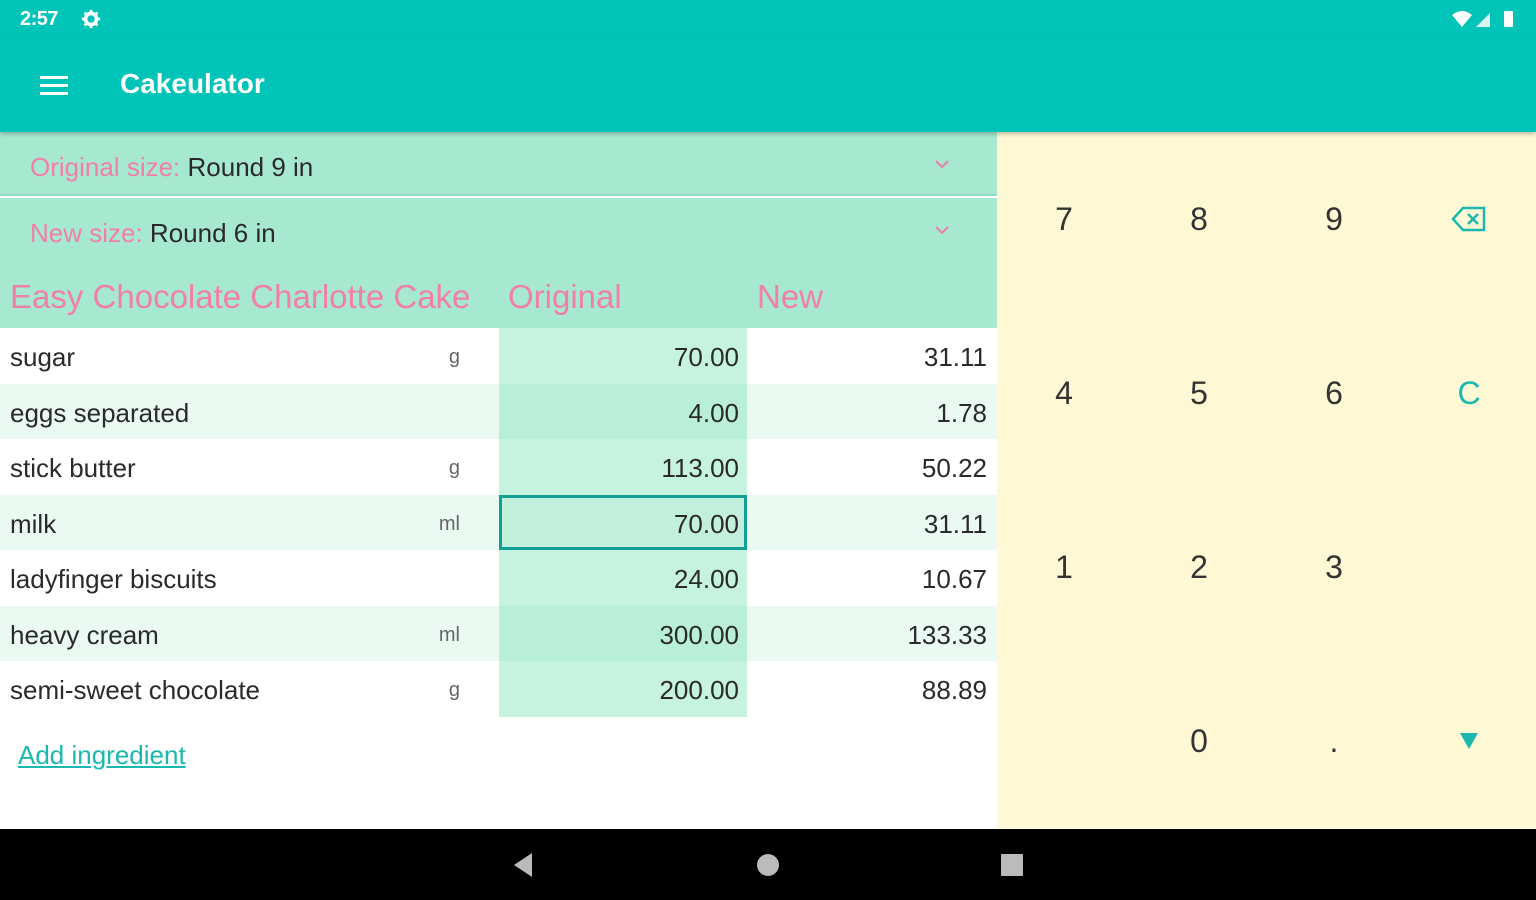 This screenshot has height=900, width=1536. I want to click on clear-button: C, so click(1469, 393).